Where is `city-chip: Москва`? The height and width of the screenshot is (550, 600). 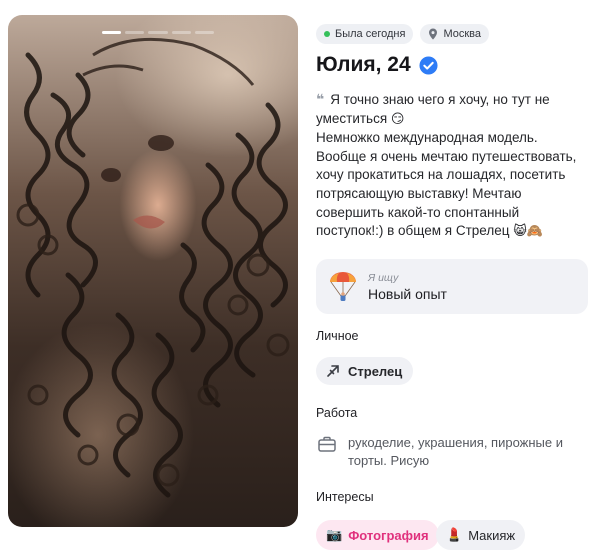
city-chip: Москва is located at coordinates (454, 34).